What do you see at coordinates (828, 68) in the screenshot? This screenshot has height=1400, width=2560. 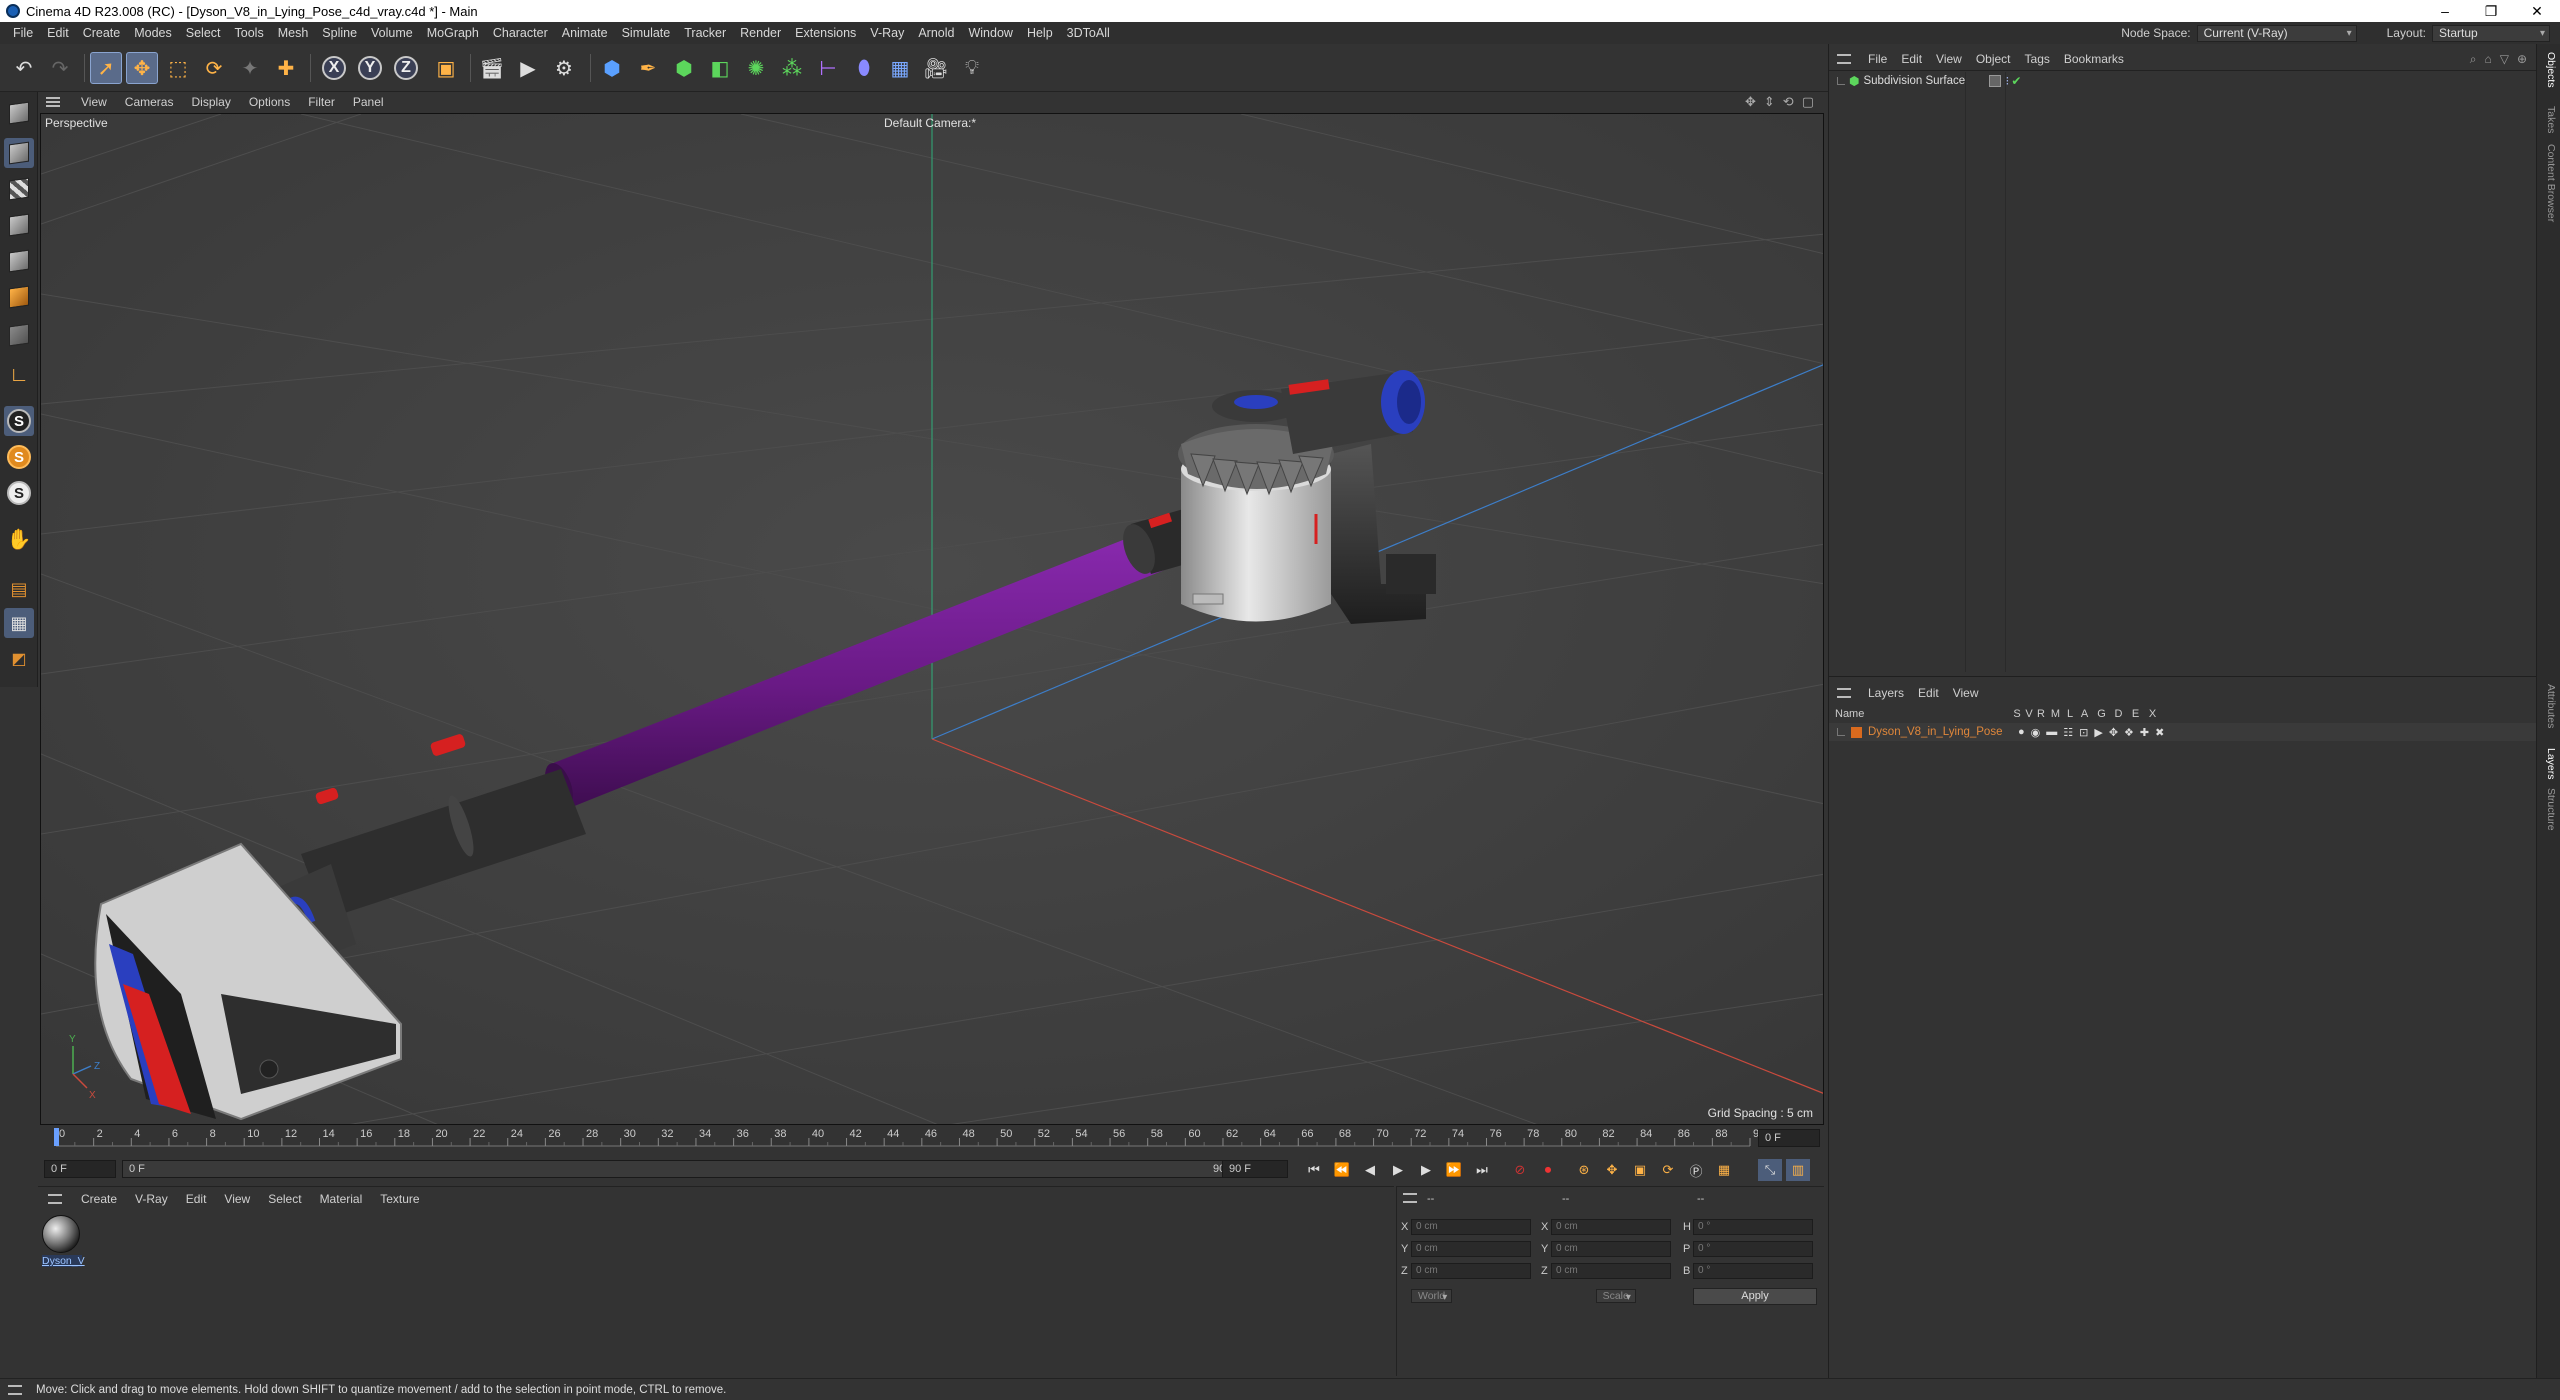 I see `deformer-button: ⊢` at bounding box center [828, 68].